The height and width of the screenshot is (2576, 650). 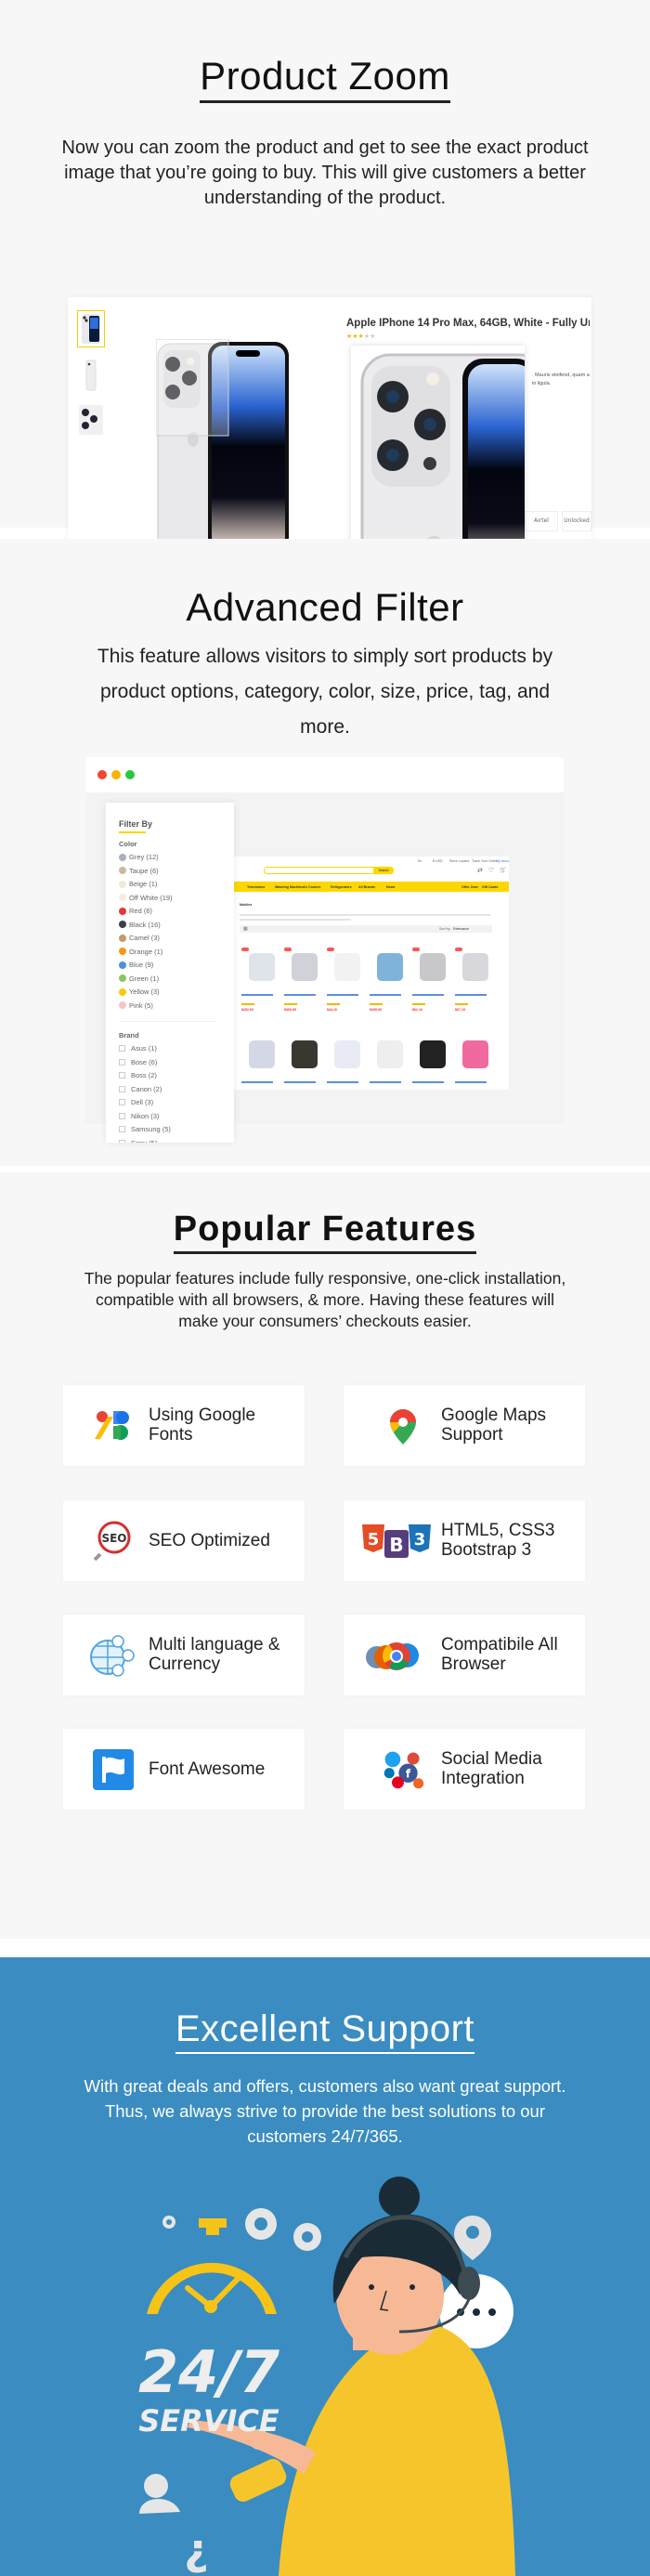 I want to click on option-airtel: Airtel, so click(x=541, y=521).